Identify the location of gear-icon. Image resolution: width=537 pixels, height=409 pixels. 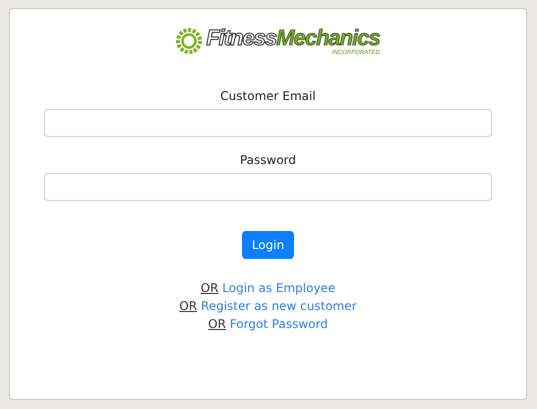
(189, 41).